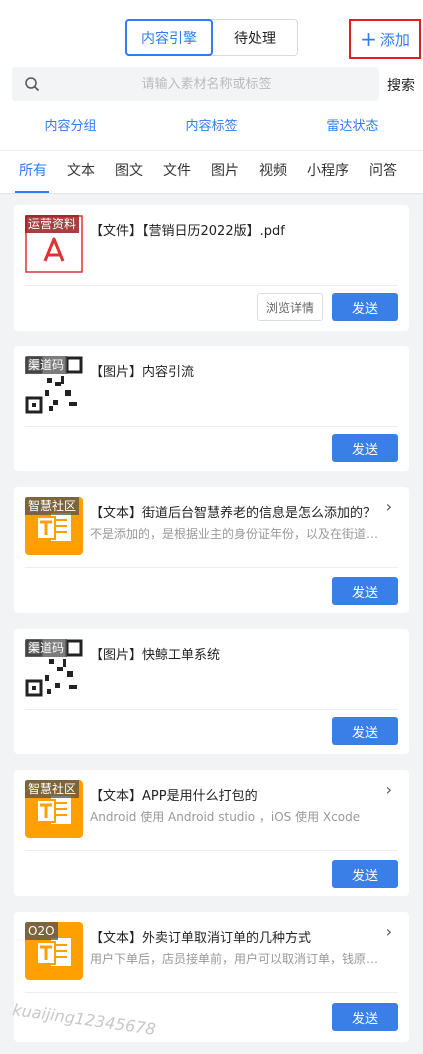 This screenshot has height=1054, width=423. What do you see at coordinates (201, 938) in the screenshot?
I see `card-title: 【文本】外卖订单取消订单的几种方式` at bounding box center [201, 938].